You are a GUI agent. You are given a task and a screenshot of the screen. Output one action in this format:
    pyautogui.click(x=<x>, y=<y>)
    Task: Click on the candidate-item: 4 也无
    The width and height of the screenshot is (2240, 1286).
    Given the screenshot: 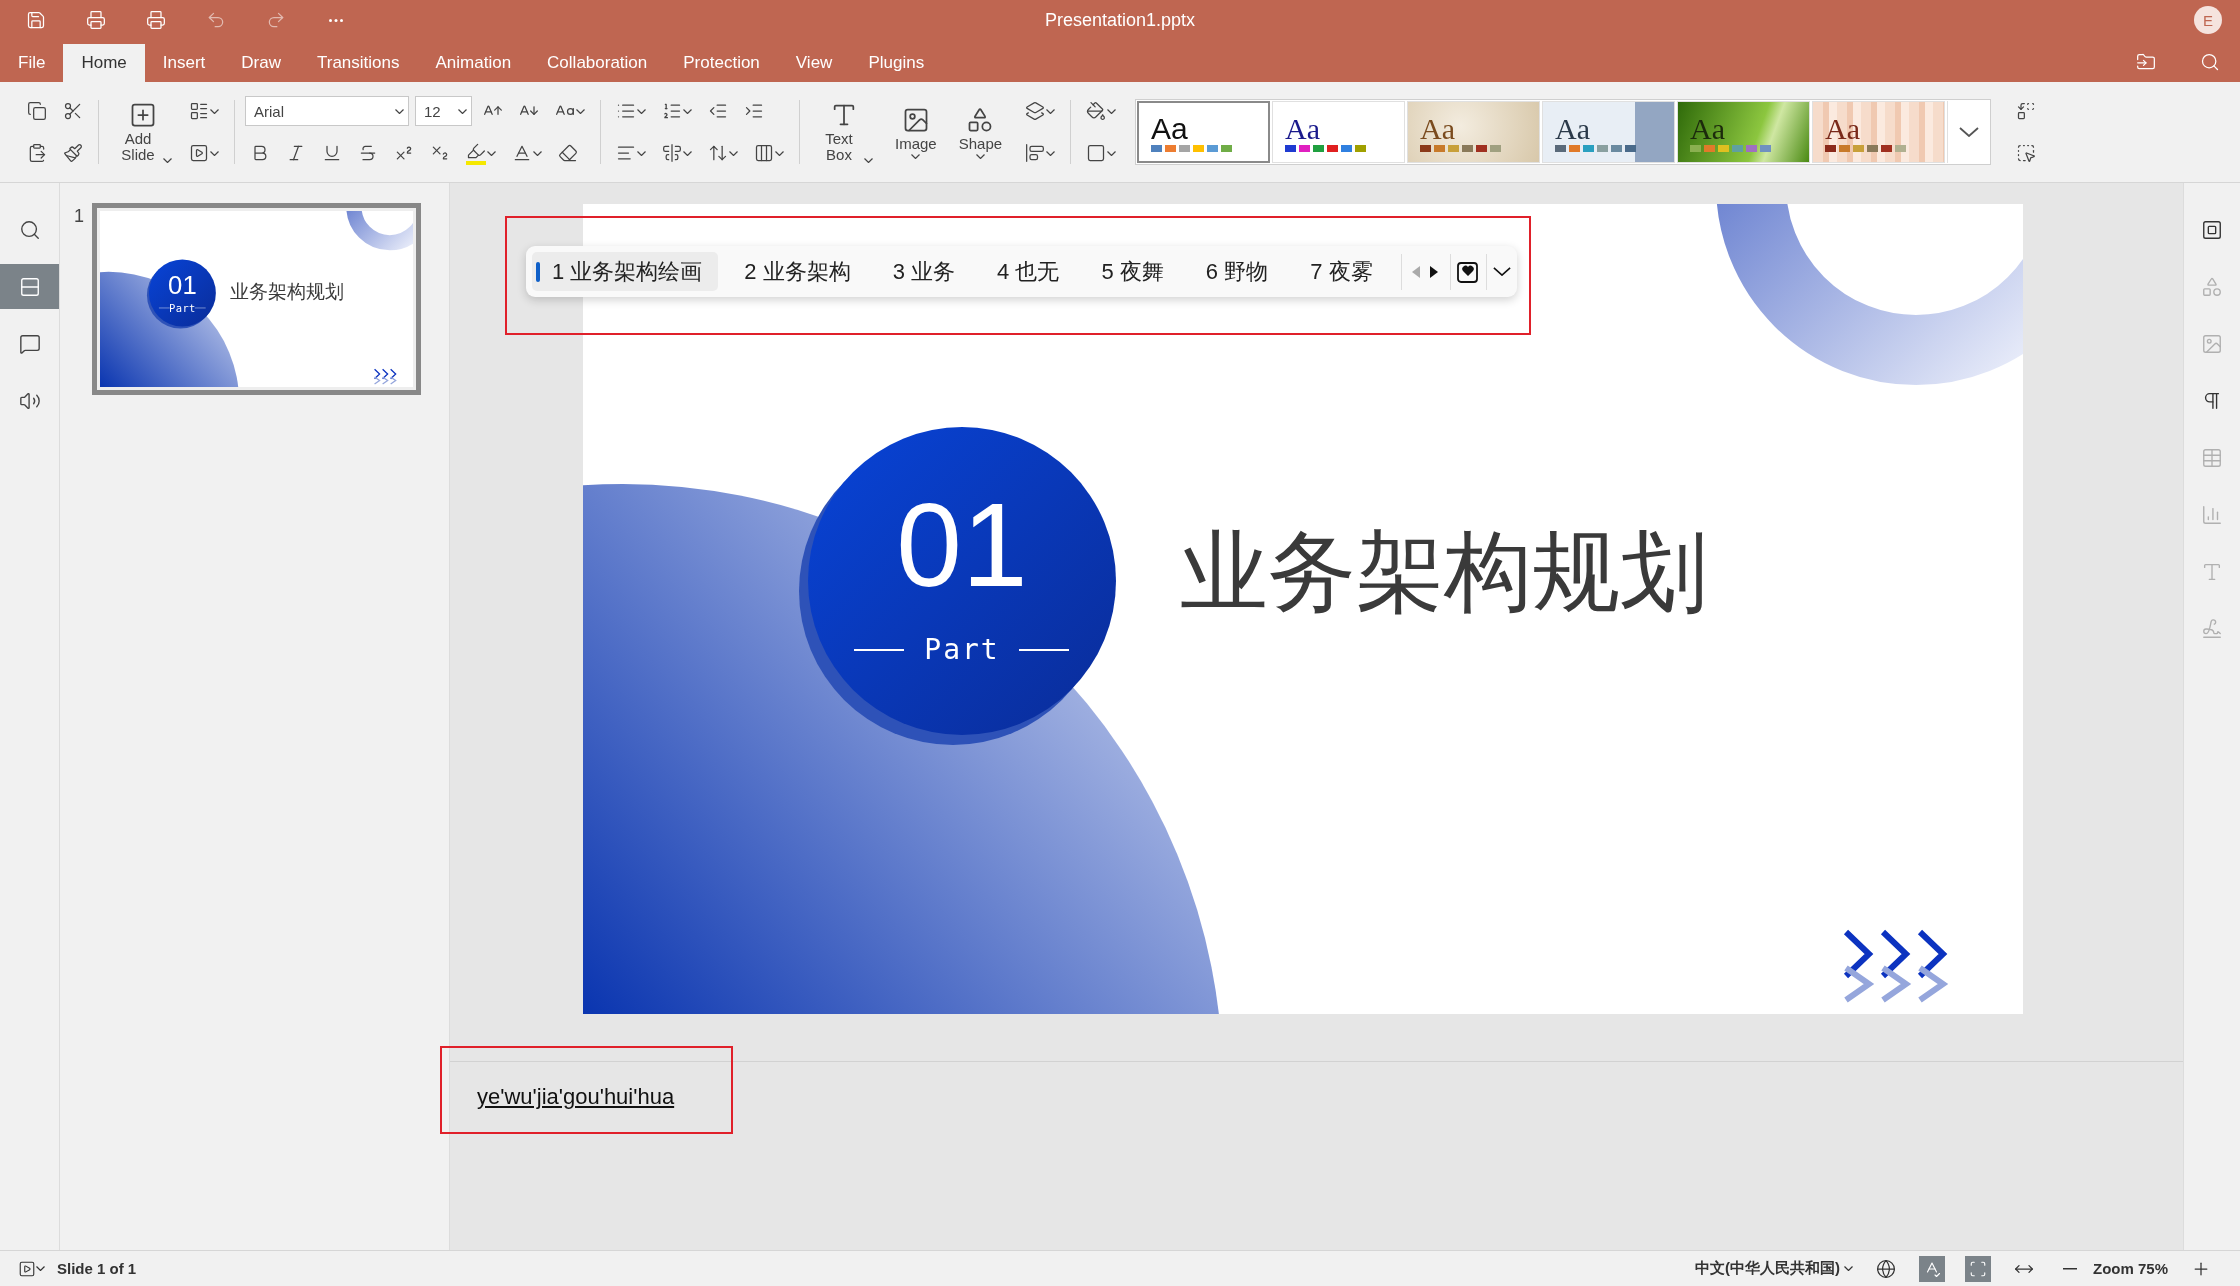 What is the action you would take?
    pyautogui.click(x=1026, y=271)
    